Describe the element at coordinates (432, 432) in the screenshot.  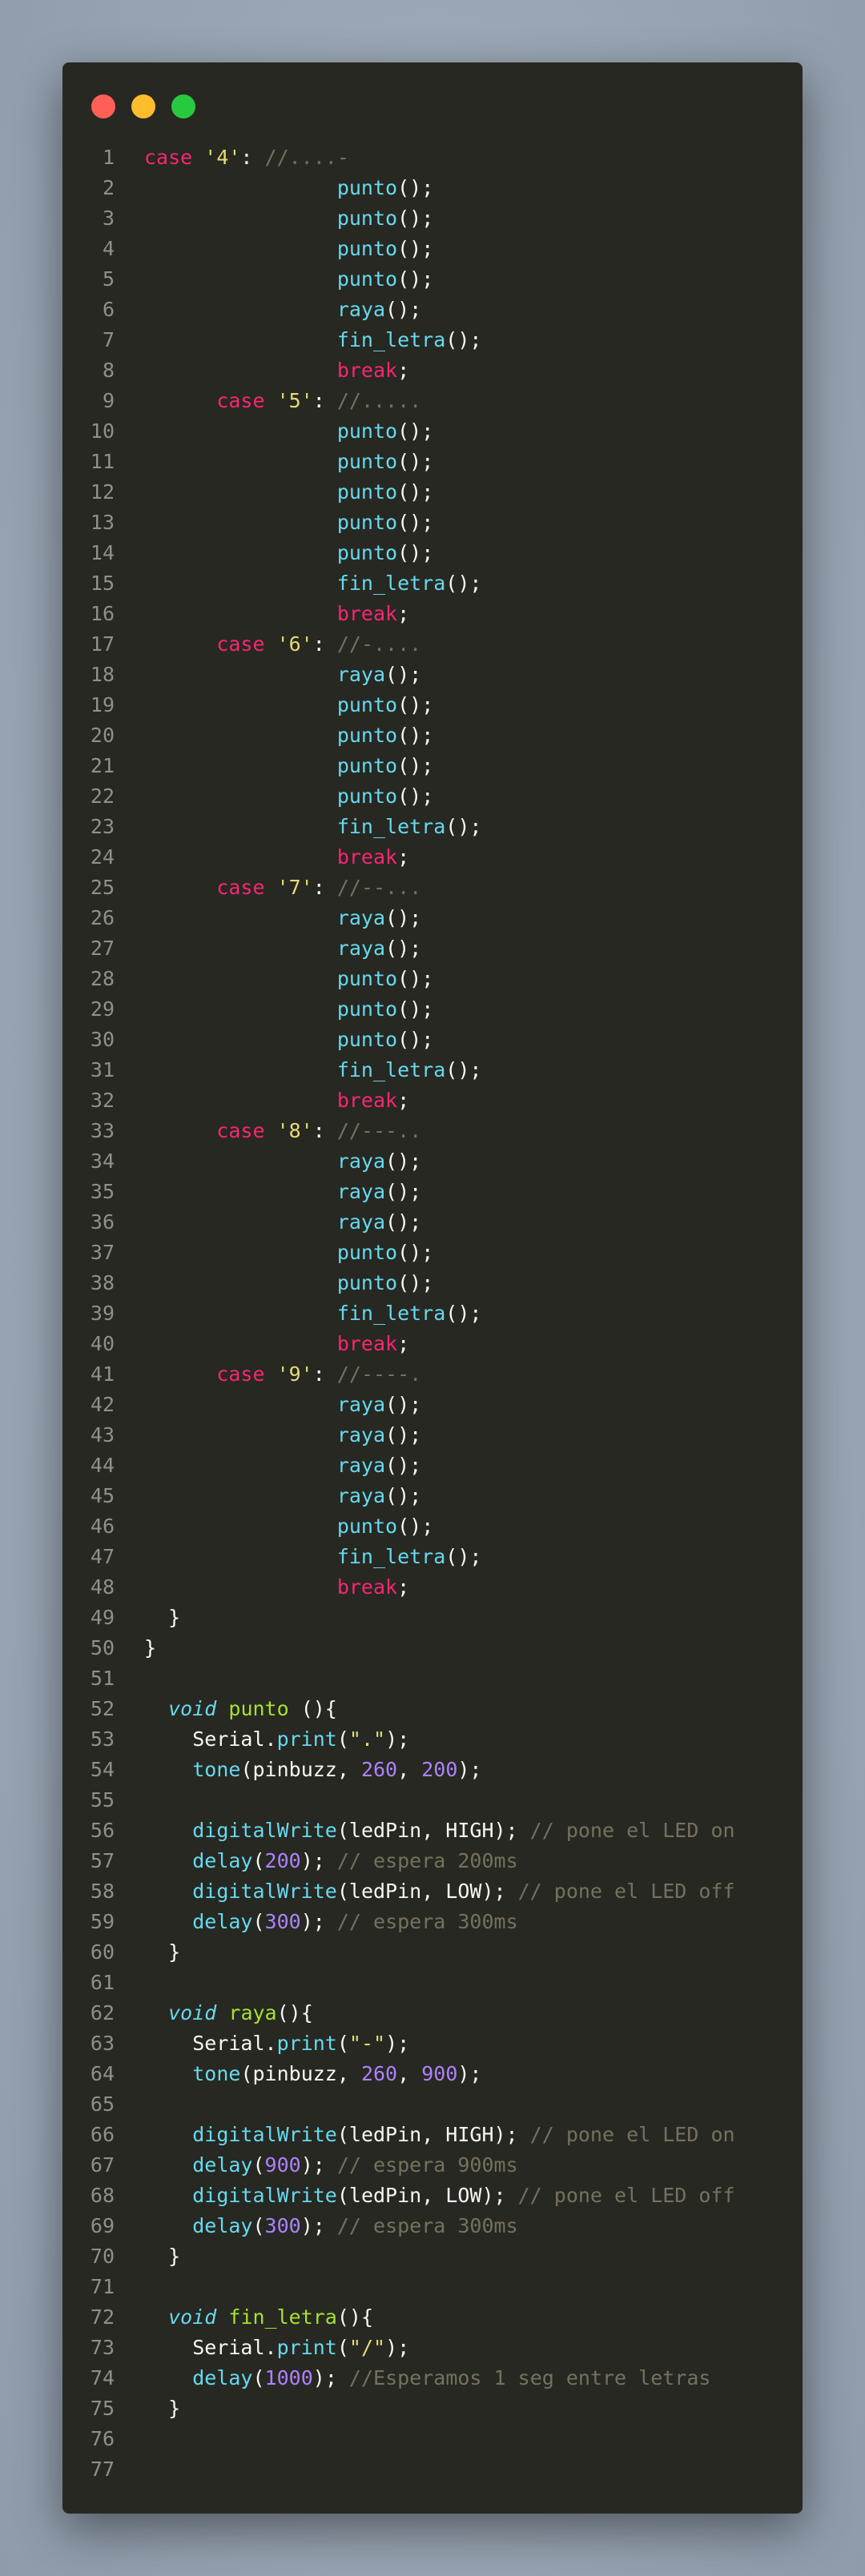
I see `code-line: 10 punto();` at that location.